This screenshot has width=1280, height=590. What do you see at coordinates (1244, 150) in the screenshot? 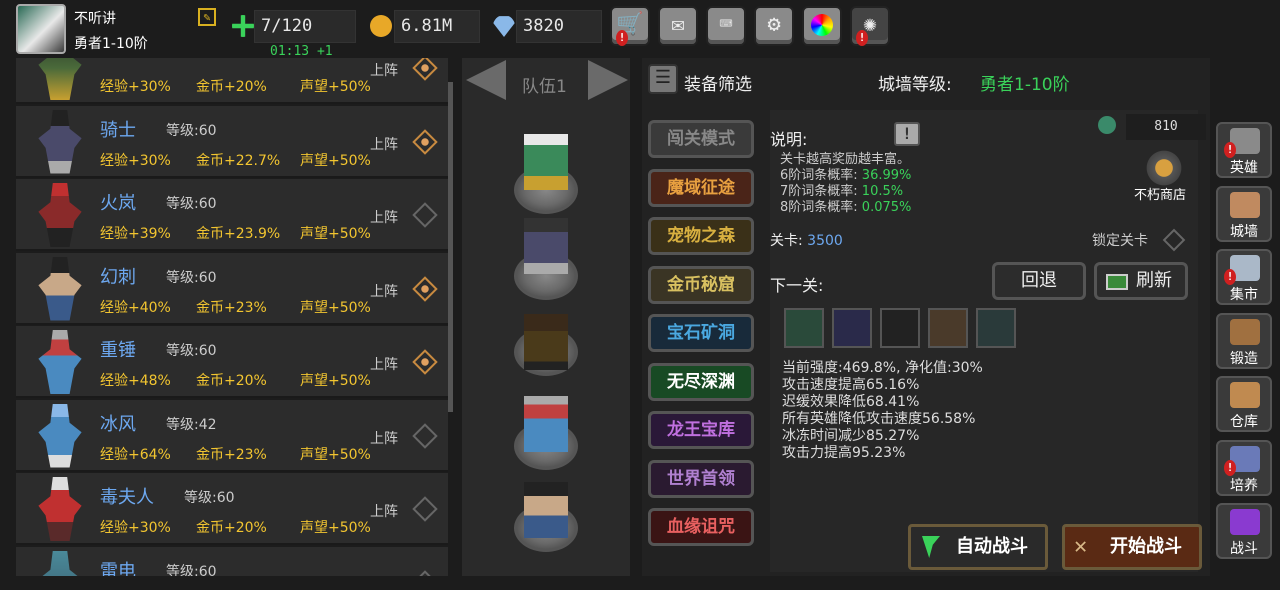
I see `side-nav-button: 英雄 !` at bounding box center [1244, 150].